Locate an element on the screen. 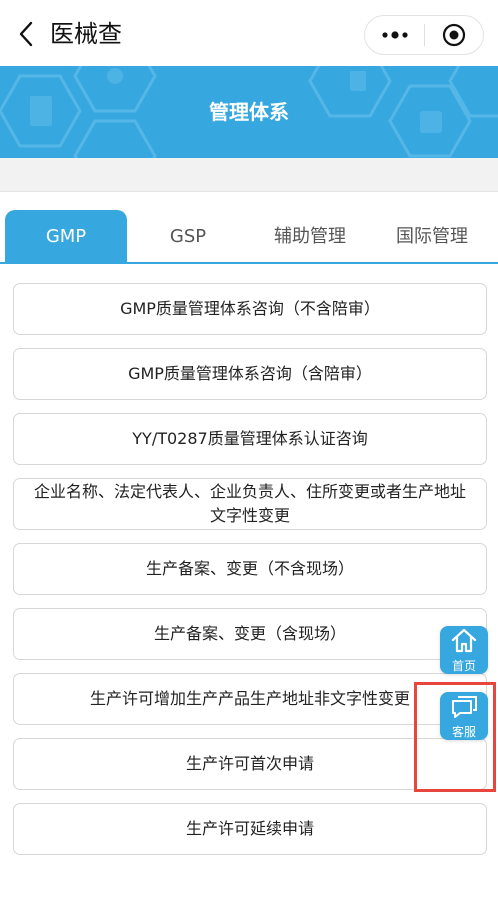 The height and width of the screenshot is (898, 498). list-item: 生产备案、变更（不含现场） is located at coordinates (250, 569).